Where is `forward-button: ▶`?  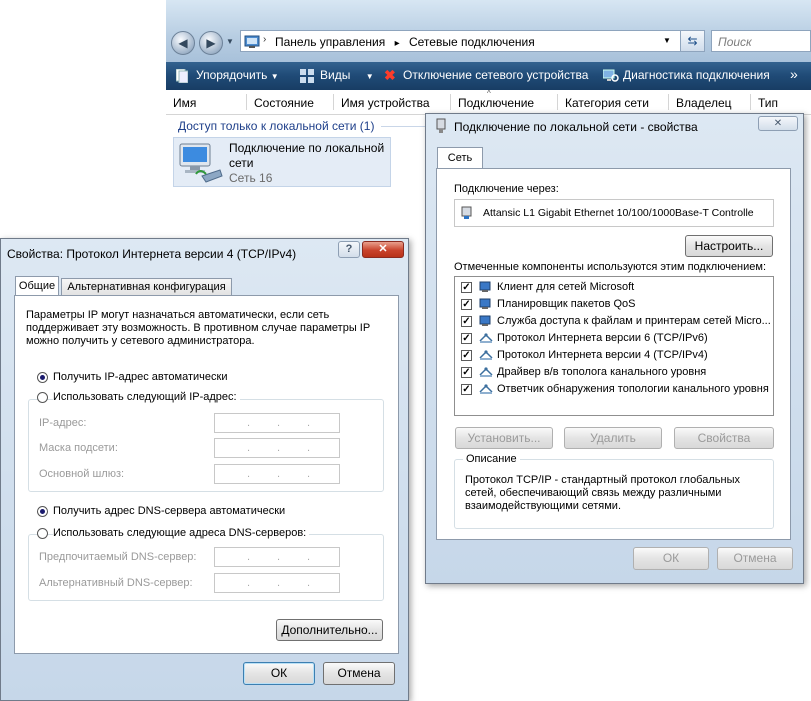 forward-button: ▶ is located at coordinates (211, 43).